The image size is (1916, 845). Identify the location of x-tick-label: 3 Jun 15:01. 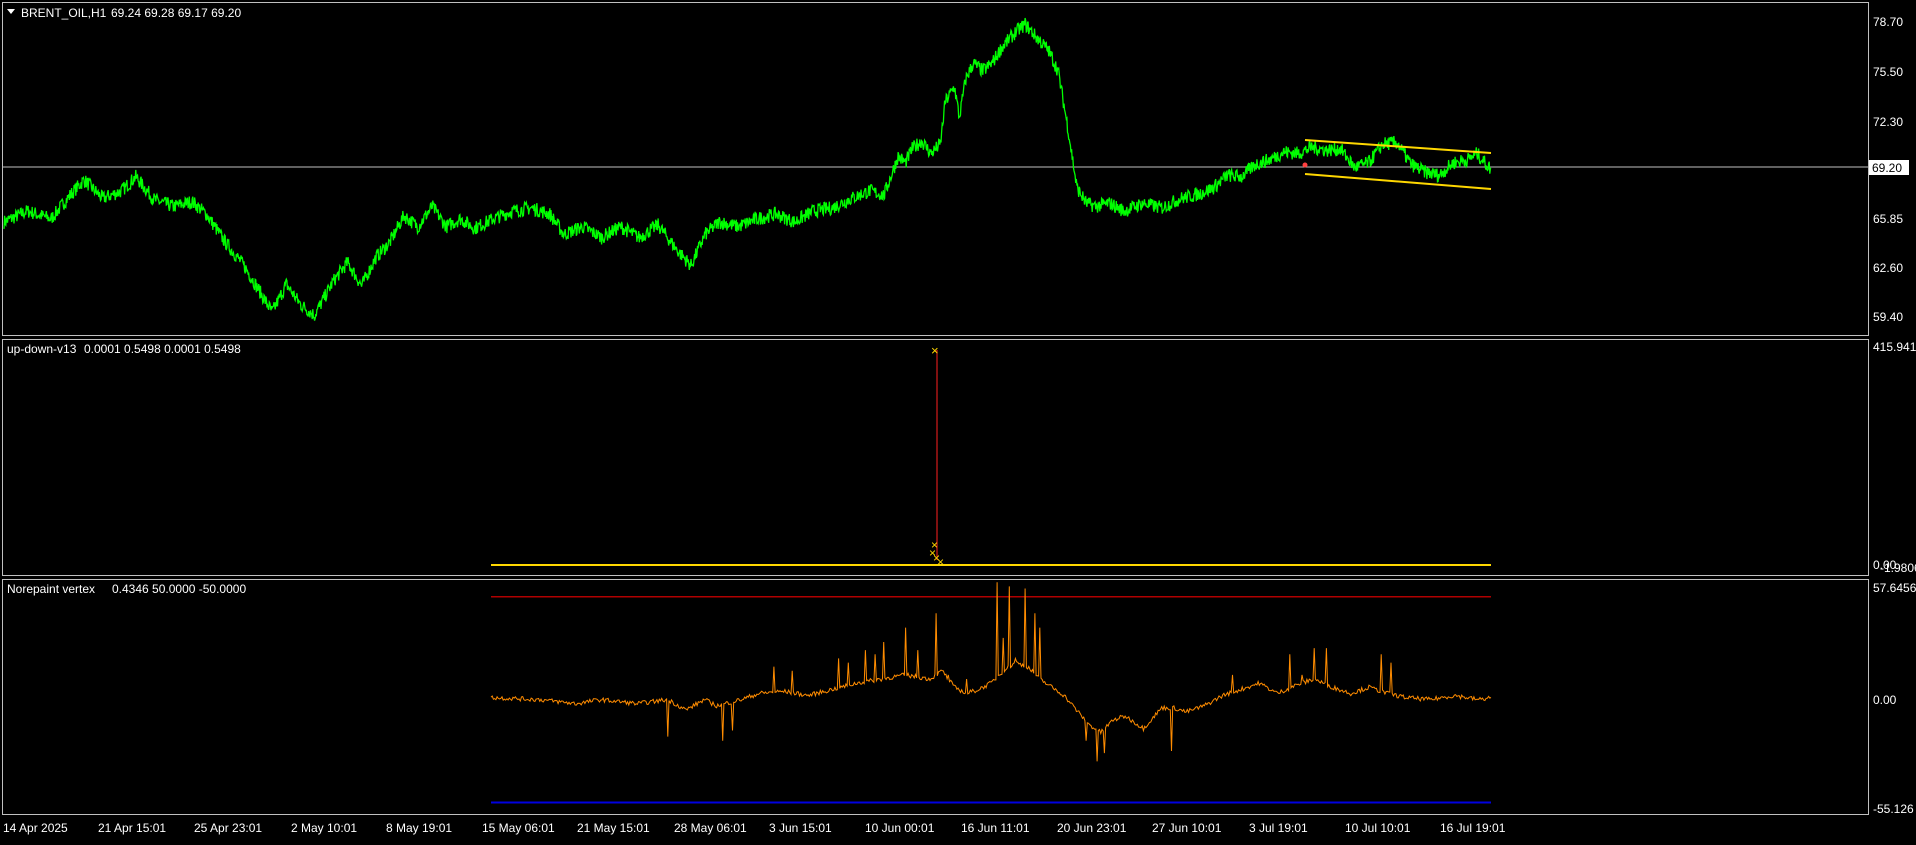
(800, 828).